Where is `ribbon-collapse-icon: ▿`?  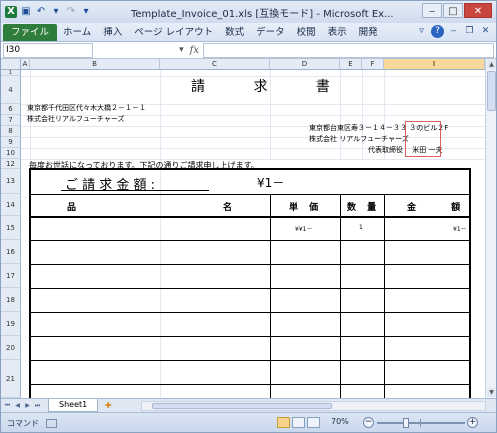 ribbon-collapse-icon: ▿ is located at coordinates (421, 31).